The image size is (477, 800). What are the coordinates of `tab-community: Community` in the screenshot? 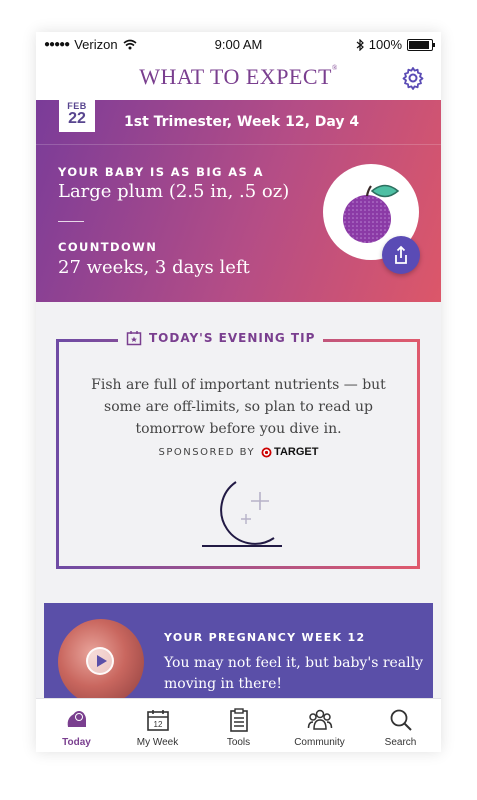 It's located at (319, 725).